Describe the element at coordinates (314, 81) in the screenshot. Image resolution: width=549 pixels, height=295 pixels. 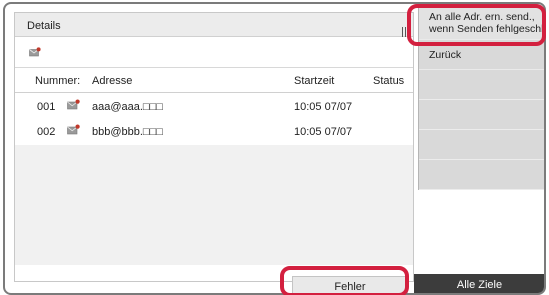
I see `column-start-time-header: Startzeit` at that location.